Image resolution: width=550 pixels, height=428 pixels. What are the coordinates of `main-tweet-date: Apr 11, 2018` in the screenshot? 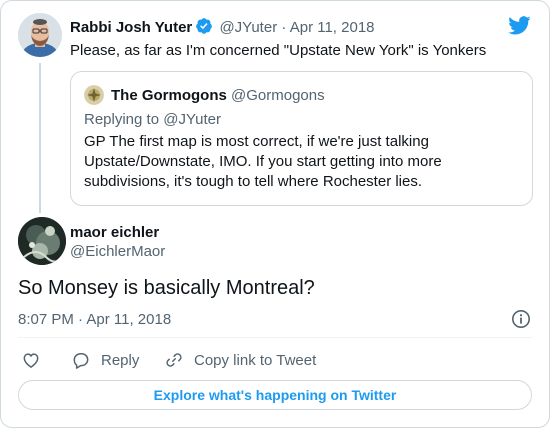 It's located at (129, 319).